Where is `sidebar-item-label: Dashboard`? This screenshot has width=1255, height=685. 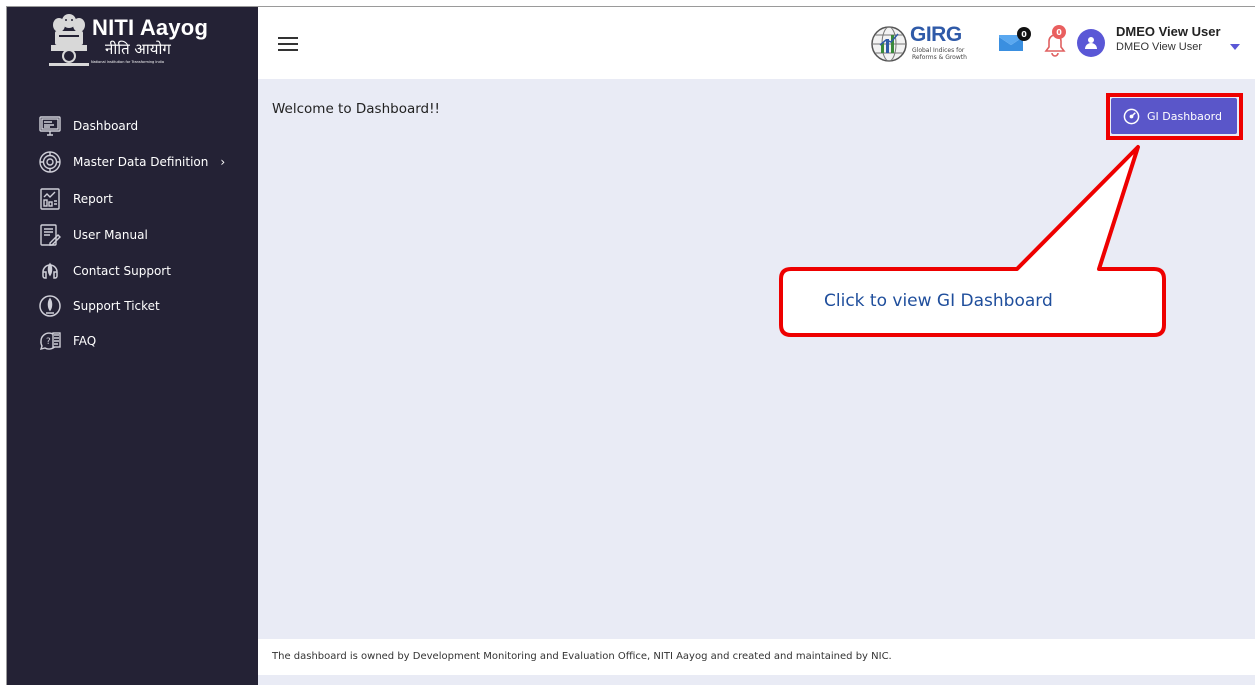 sidebar-item-label: Dashboard is located at coordinates (106, 126).